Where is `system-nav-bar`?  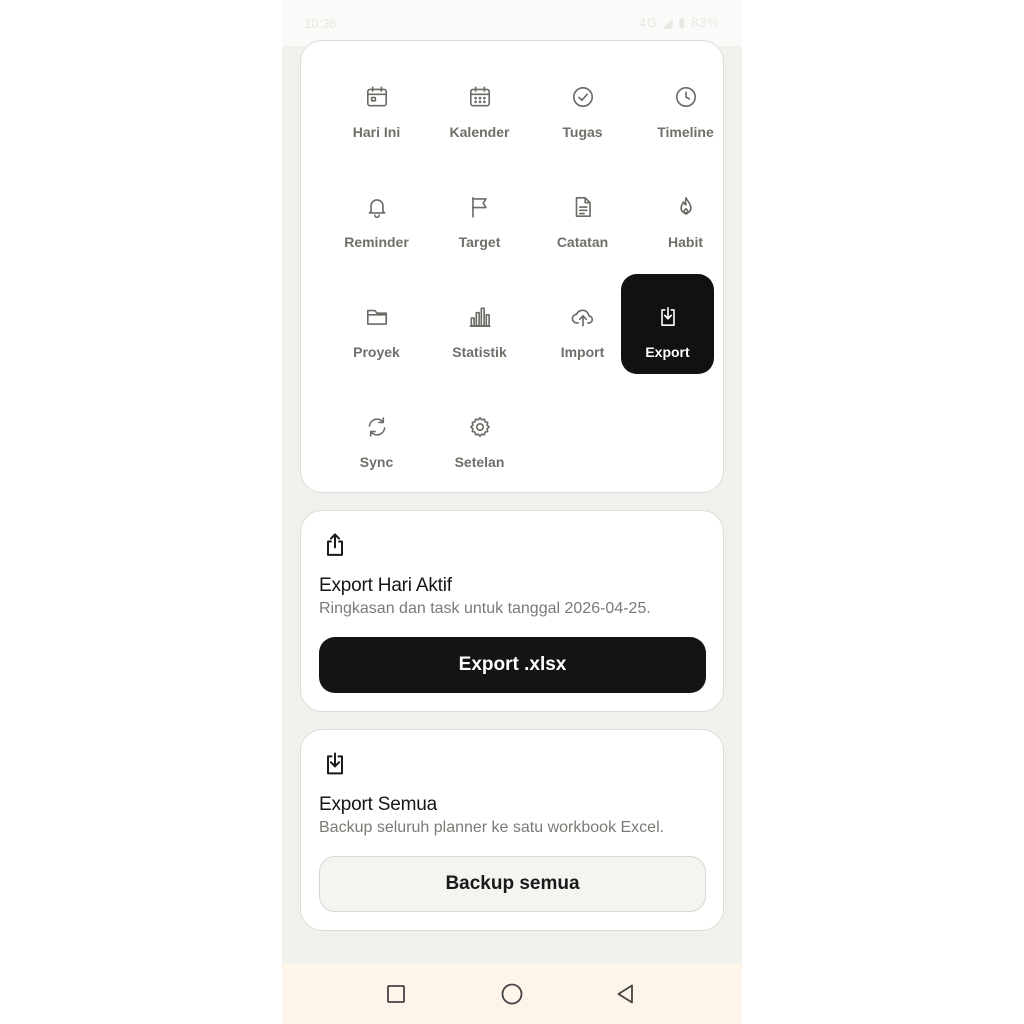 system-nav-bar is located at coordinates (512, 993).